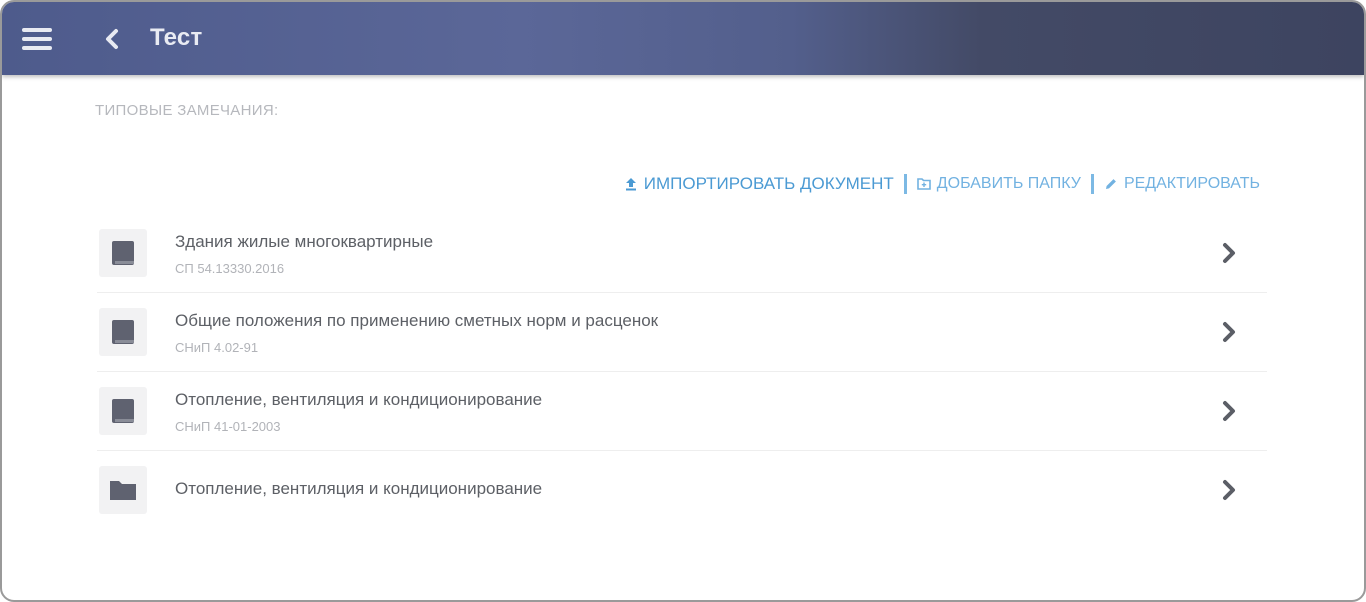  I want to click on section-label: ТИПОВЫЕ ЗАМЕЧАНИЯ:, so click(187, 110).